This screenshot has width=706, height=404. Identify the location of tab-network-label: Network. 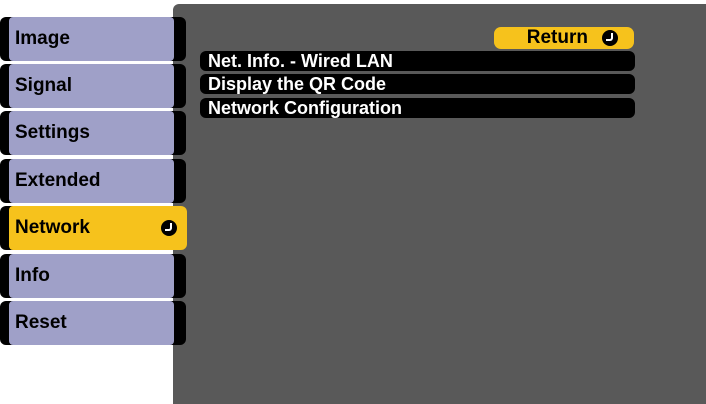
(52, 227).